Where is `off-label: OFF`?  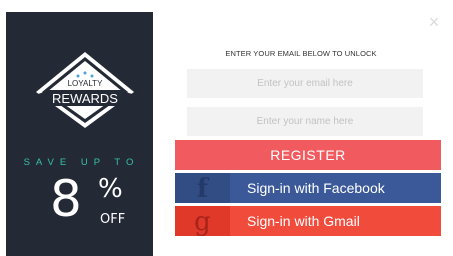
off-label: OFF is located at coordinates (113, 219).